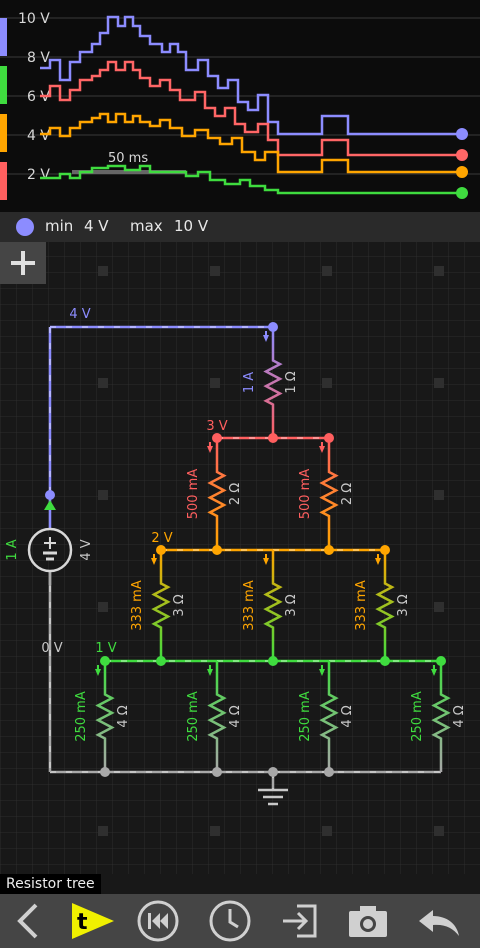 Image resolution: width=480 pixels, height=948 pixels. I want to click on rewind-icon, so click(158, 921).